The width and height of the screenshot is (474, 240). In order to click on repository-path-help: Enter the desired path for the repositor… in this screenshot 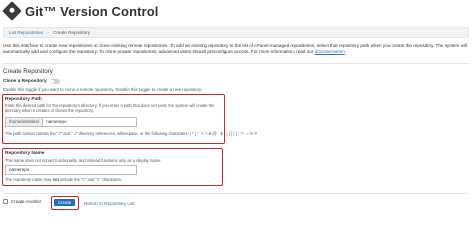, I will do `click(110, 108)`.